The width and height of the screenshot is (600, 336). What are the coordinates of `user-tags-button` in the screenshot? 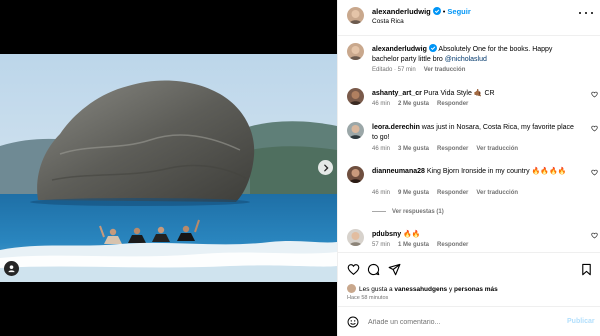 It's located at (11, 268).